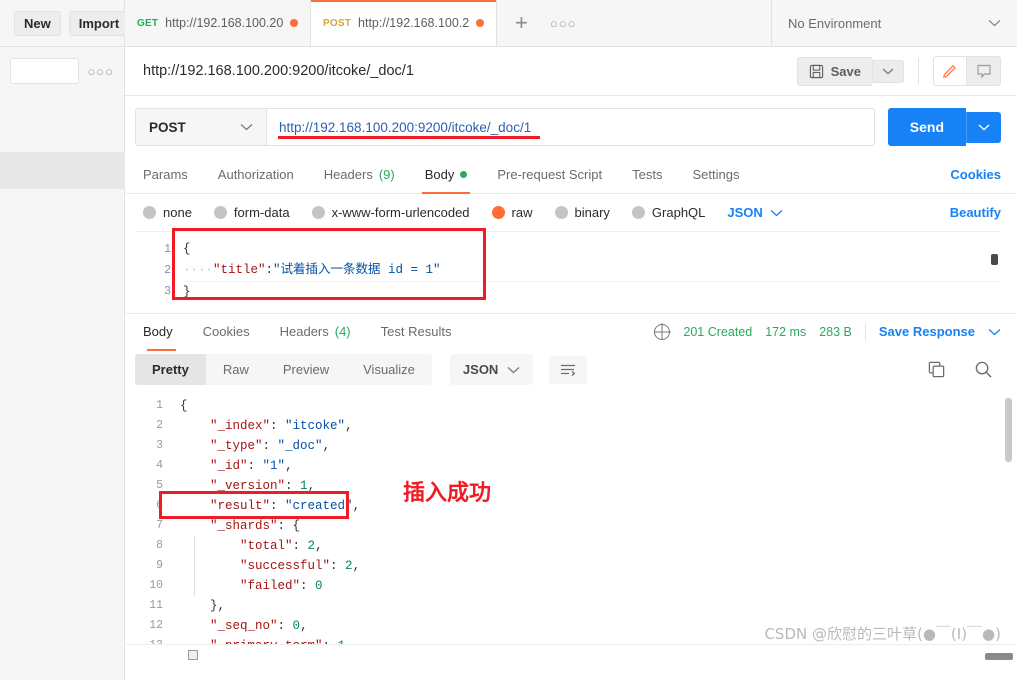 The width and height of the screenshot is (1017, 680). I want to click on line-number: 5, so click(159, 485).